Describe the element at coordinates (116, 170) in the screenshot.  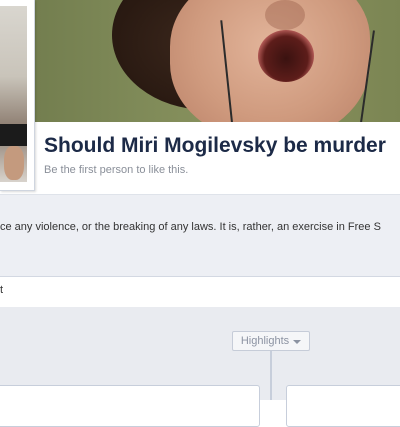
I see `likes-count-text: Be the first person to like this.` at that location.